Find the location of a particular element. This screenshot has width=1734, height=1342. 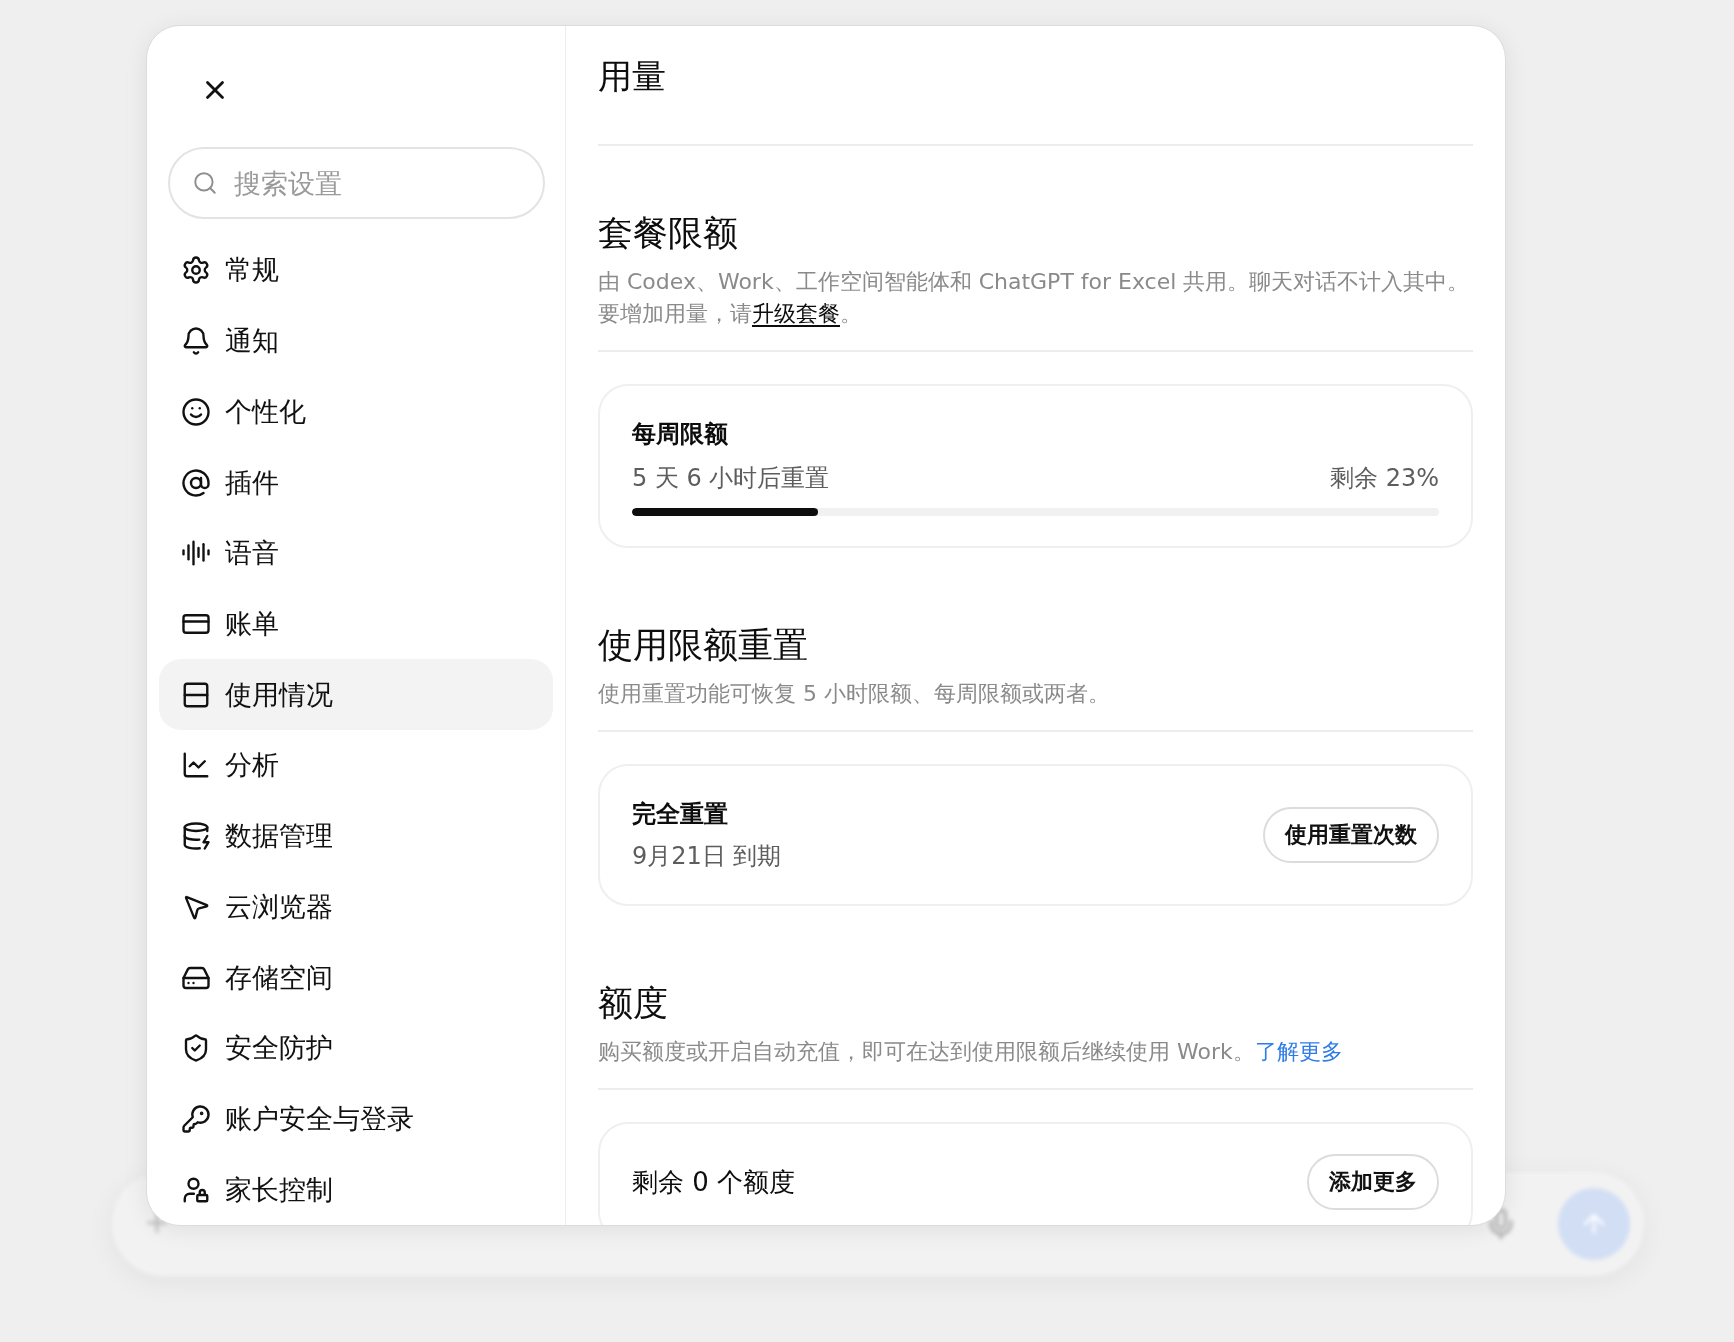

page-title: 用量 is located at coordinates (1035, 97).